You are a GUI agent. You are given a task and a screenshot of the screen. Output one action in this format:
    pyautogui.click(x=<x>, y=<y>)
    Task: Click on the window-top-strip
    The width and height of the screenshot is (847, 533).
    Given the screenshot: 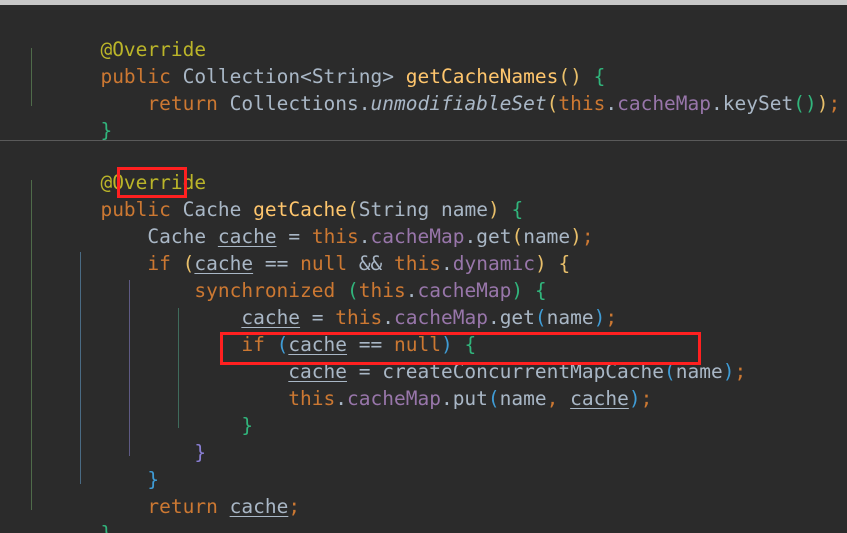 What is the action you would take?
    pyautogui.click(x=423, y=2)
    